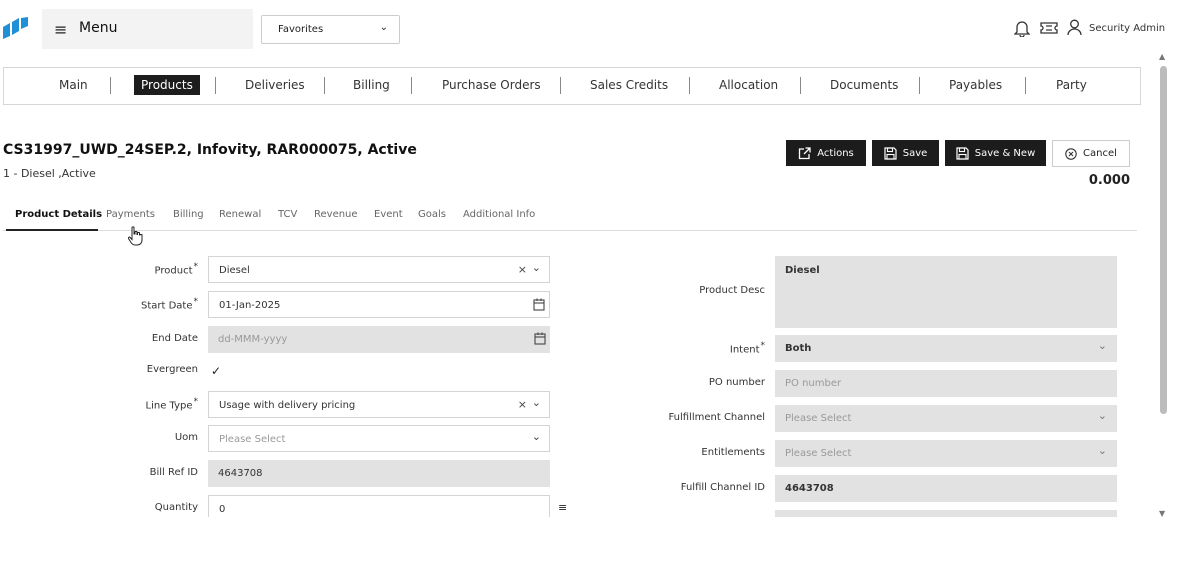 The height and width of the screenshot is (576, 1181). Describe the element at coordinates (818, 453) in the screenshot. I see `entitlements-placeholder: Please Select` at that location.